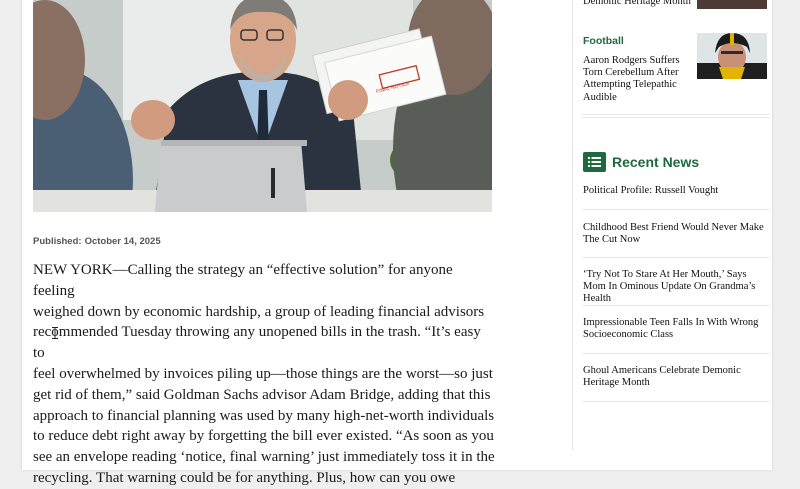 The height and width of the screenshot is (489, 800). Describe the element at coordinates (603, 41) in the screenshot. I see `football-category-tag: Football` at that location.